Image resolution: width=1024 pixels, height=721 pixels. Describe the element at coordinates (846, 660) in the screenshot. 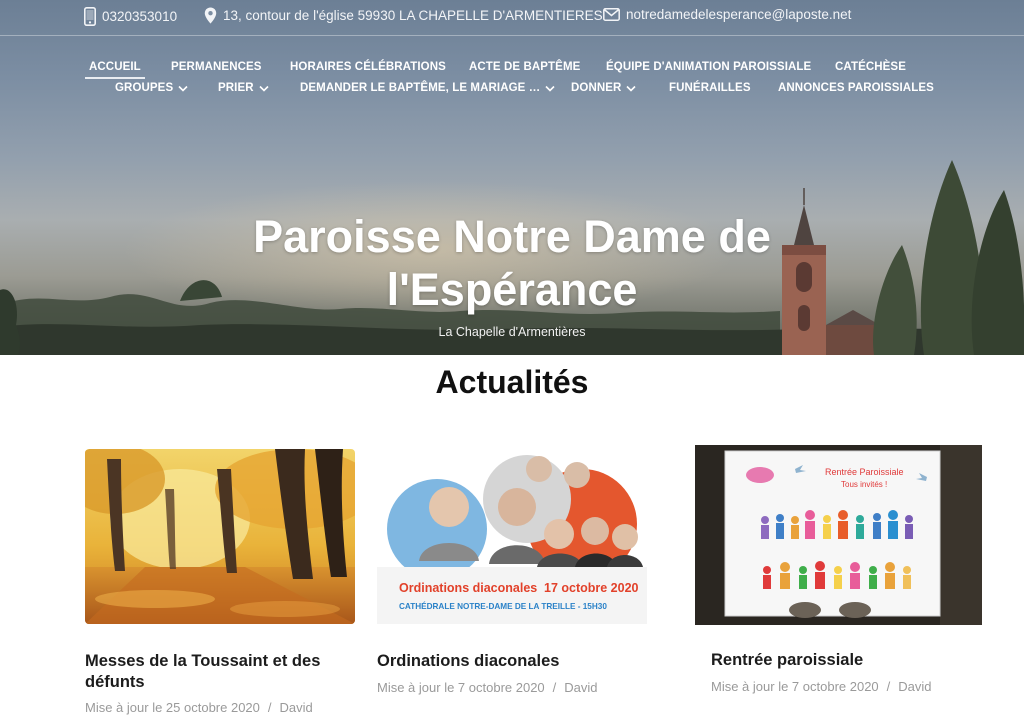

I see `post-title-rentree: Rentrée paroissiale` at that location.